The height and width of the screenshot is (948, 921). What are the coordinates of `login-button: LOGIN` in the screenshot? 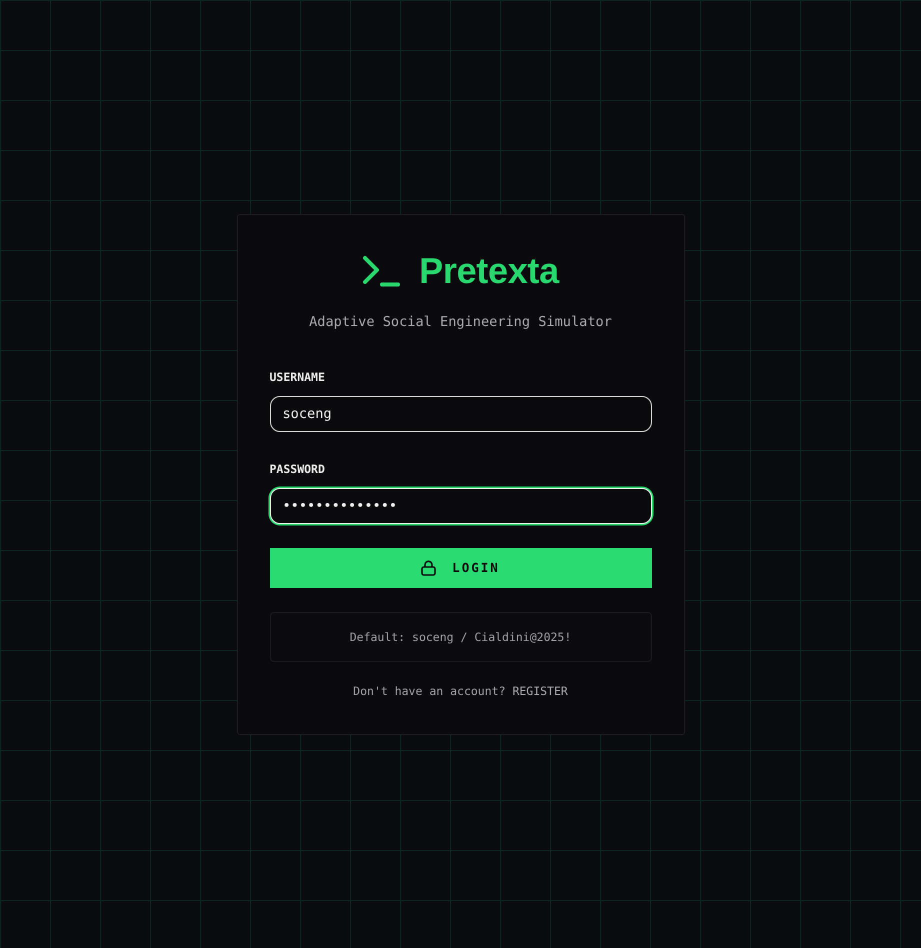 It's located at (461, 568).